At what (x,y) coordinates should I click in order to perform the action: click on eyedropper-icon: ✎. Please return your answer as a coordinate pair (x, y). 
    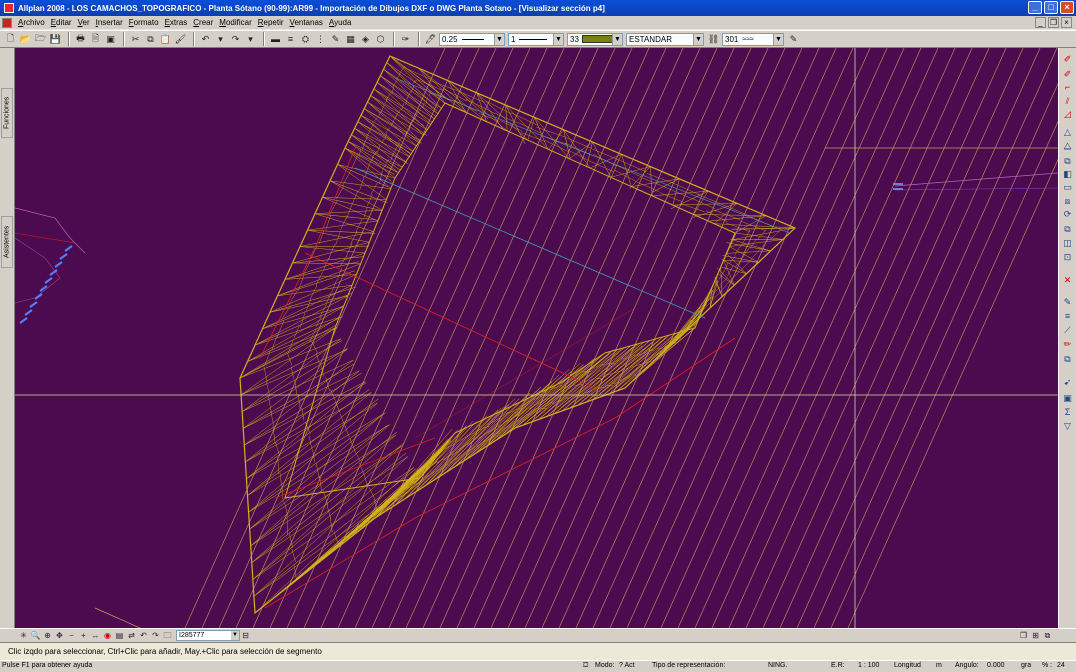
    Looking at the image, I should click on (1067, 302).